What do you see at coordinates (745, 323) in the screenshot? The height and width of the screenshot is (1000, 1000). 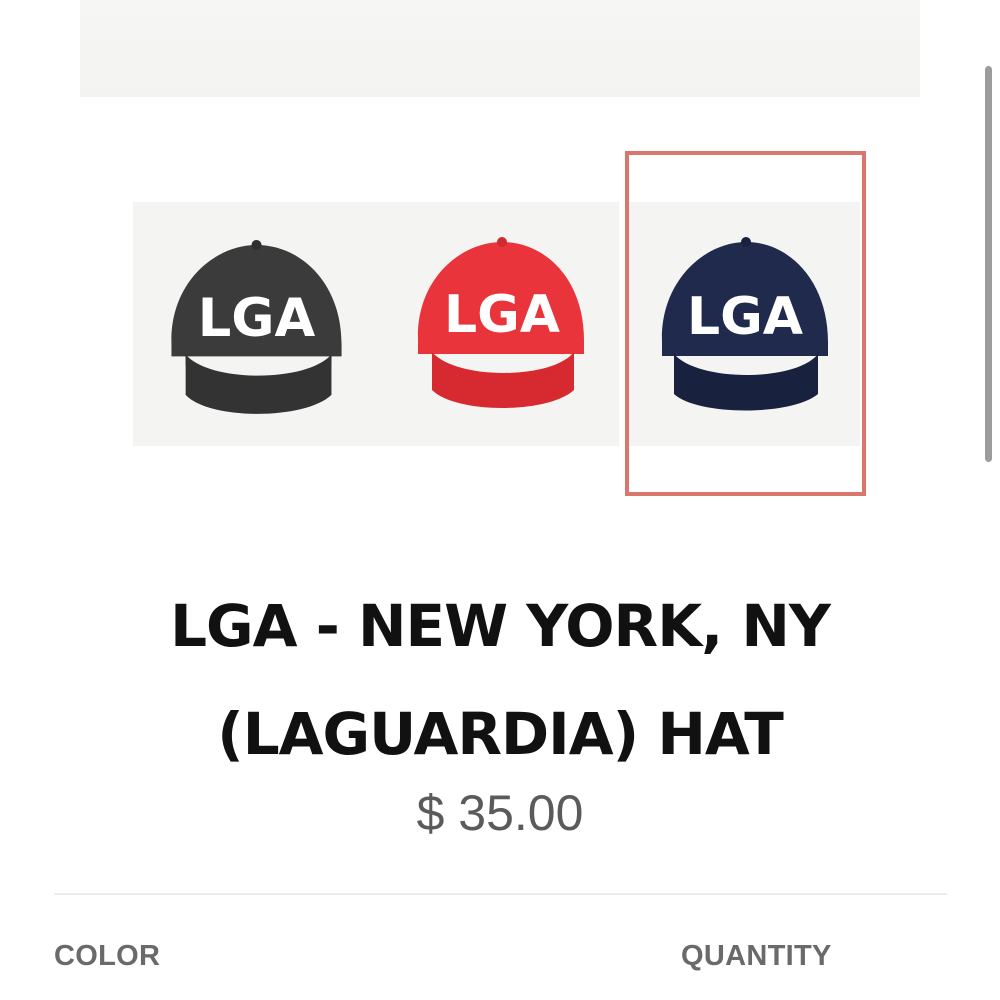 I see `selected-thumbnail-border` at bounding box center [745, 323].